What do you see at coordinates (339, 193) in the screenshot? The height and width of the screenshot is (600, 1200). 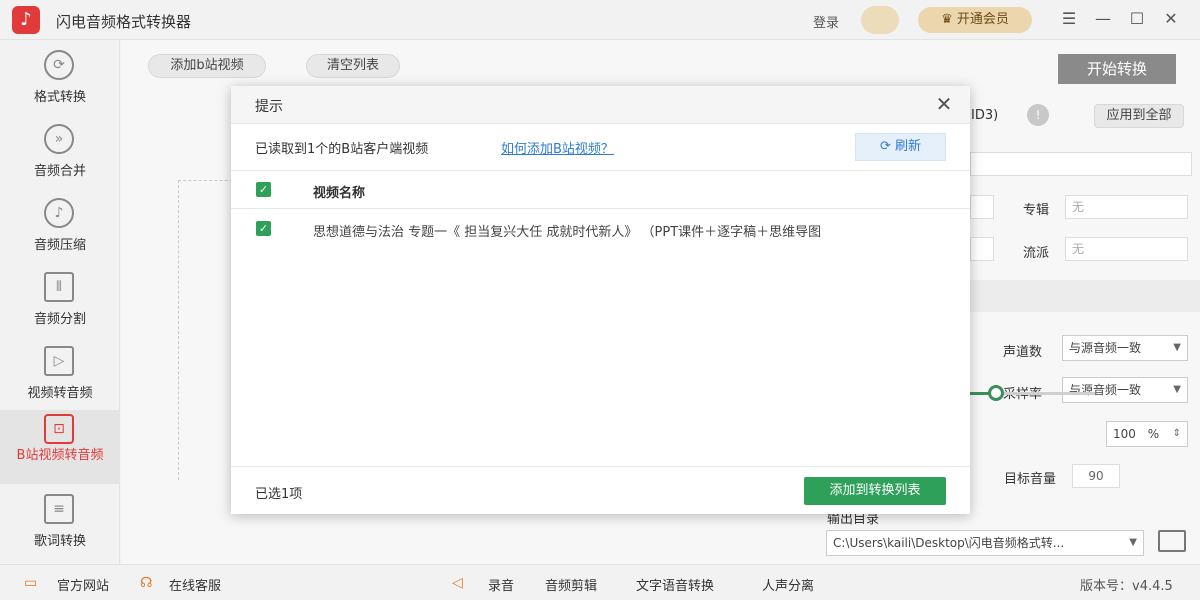 I see `column-header-video-name: 视频名称` at bounding box center [339, 193].